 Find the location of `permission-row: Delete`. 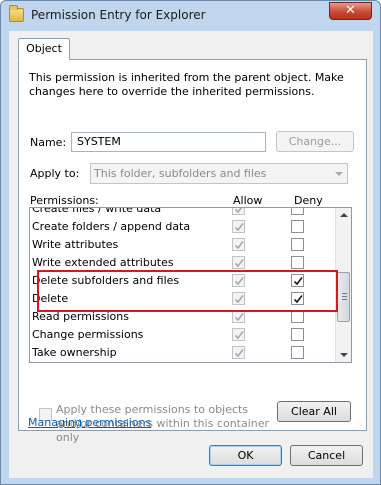

permission-row: Delete is located at coordinates (183, 298).